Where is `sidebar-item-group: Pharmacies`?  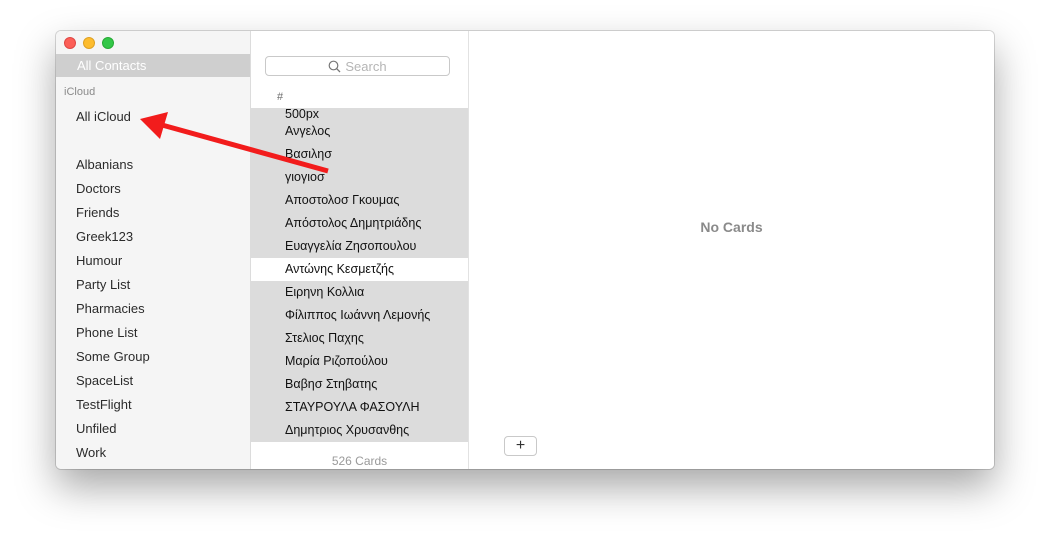
sidebar-item-group: Pharmacies is located at coordinates (110, 308).